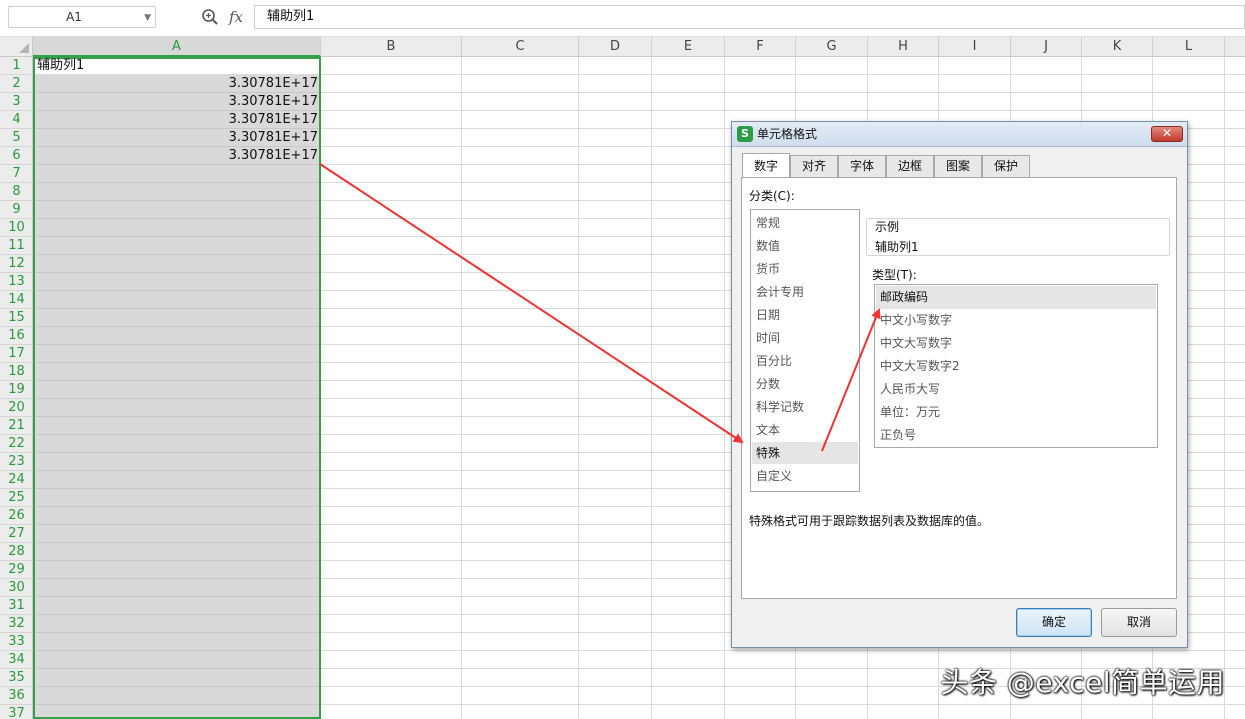 This screenshot has height=719, width=1245. Describe the element at coordinates (16, 372) in the screenshot. I see `row-header-18: 18` at that location.